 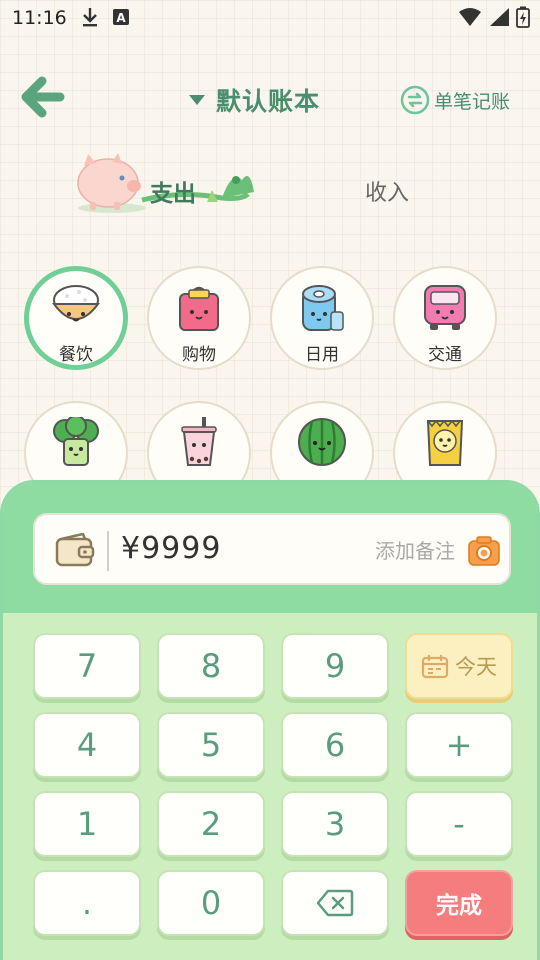 I want to click on wifi-icon, so click(x=470, y=17).